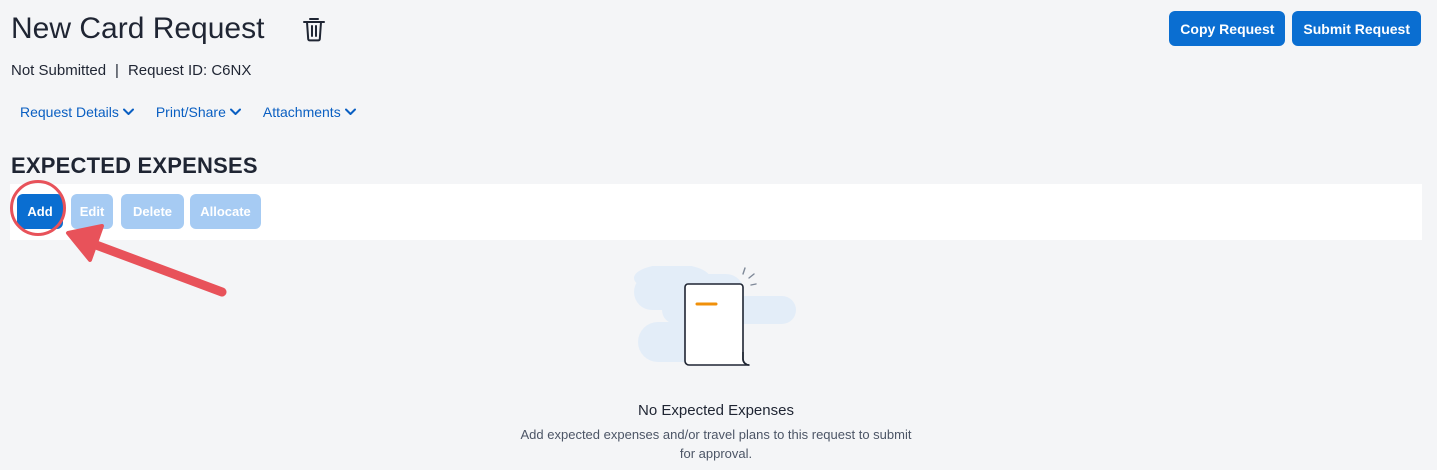  Describe the element at coordinates (225, 211) in the screenshot. I see `allocate-expense-button: Allocate` at that location.